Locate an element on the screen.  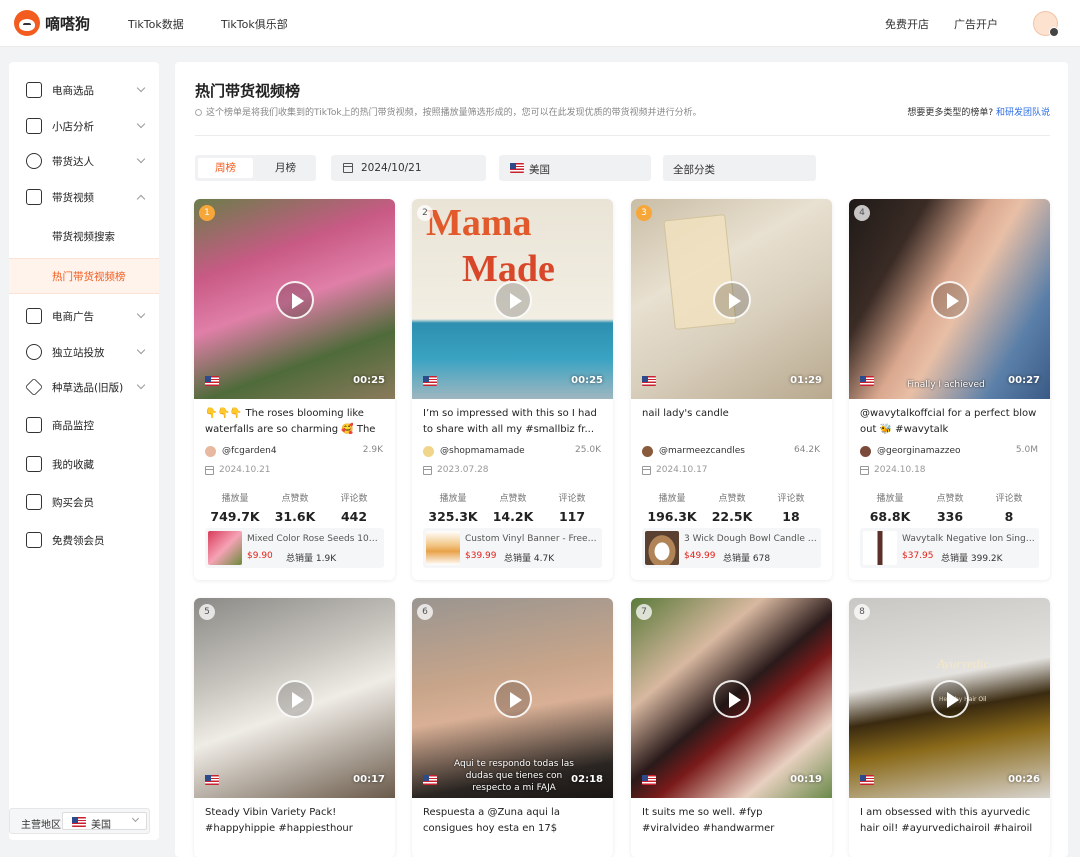
tab-monthly: 月榜 is located at coordinates (285, 168).